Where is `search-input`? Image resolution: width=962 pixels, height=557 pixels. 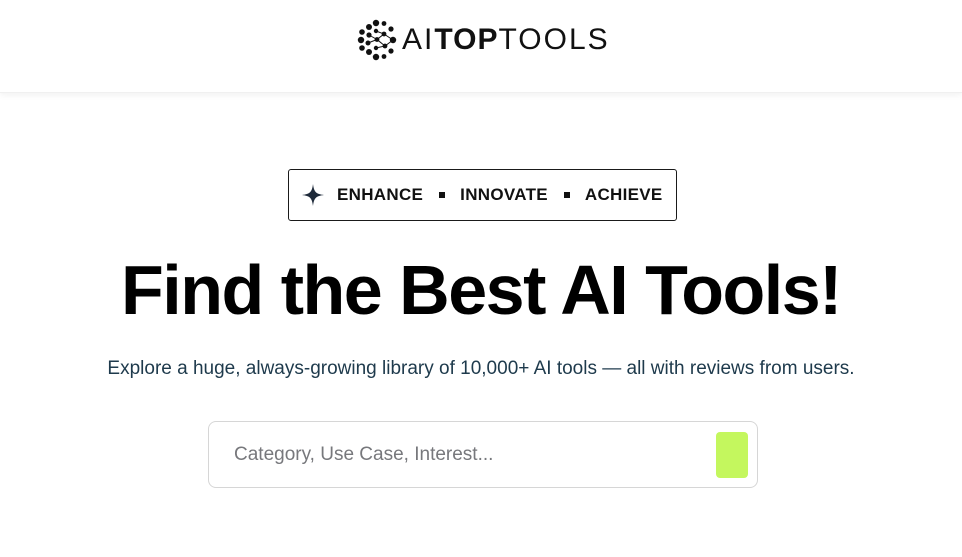 search-input is located at coordinates (457, 454).